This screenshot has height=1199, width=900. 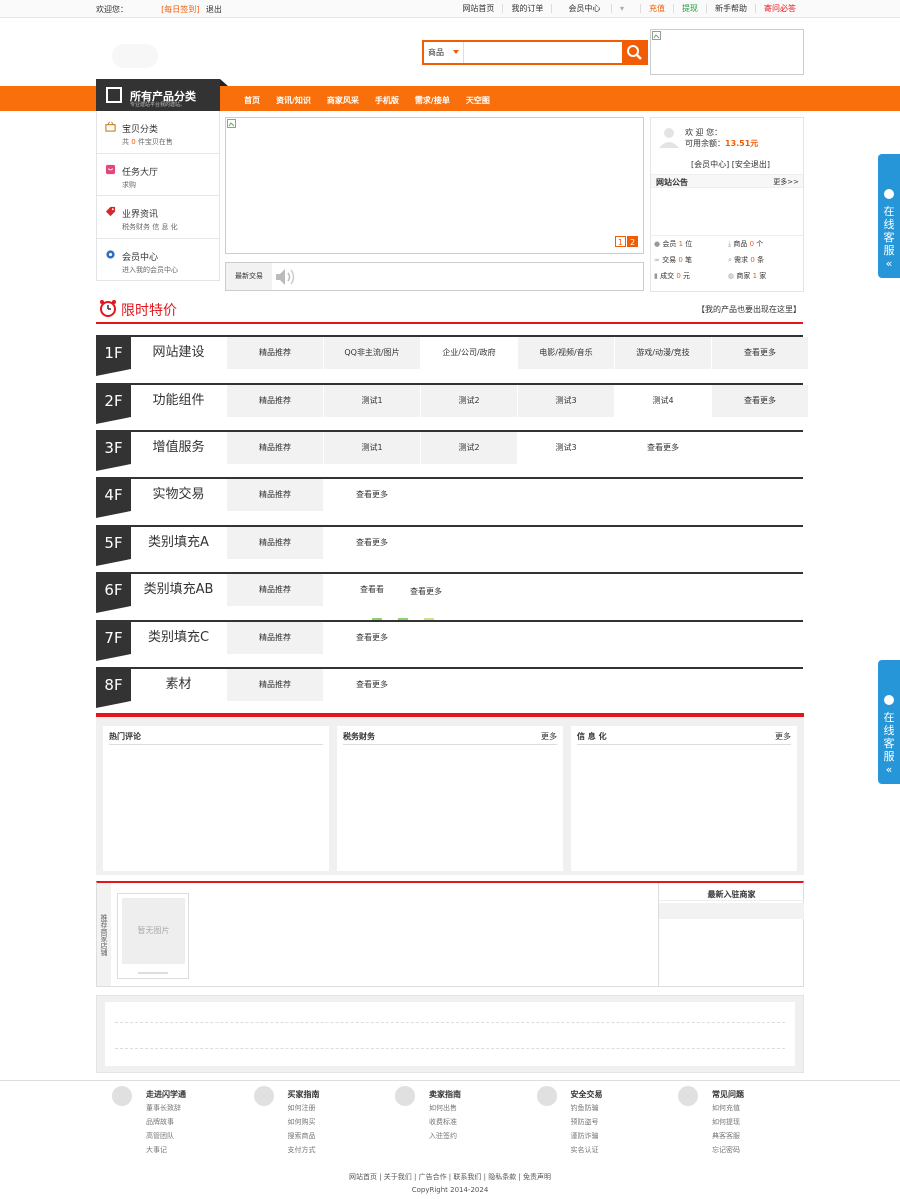 What do you see at coordinates (749, 309) in the screenshot?
I see `limited-sale-note: 【我的产品也要出现在这里】` at bounding box center [749, 309].